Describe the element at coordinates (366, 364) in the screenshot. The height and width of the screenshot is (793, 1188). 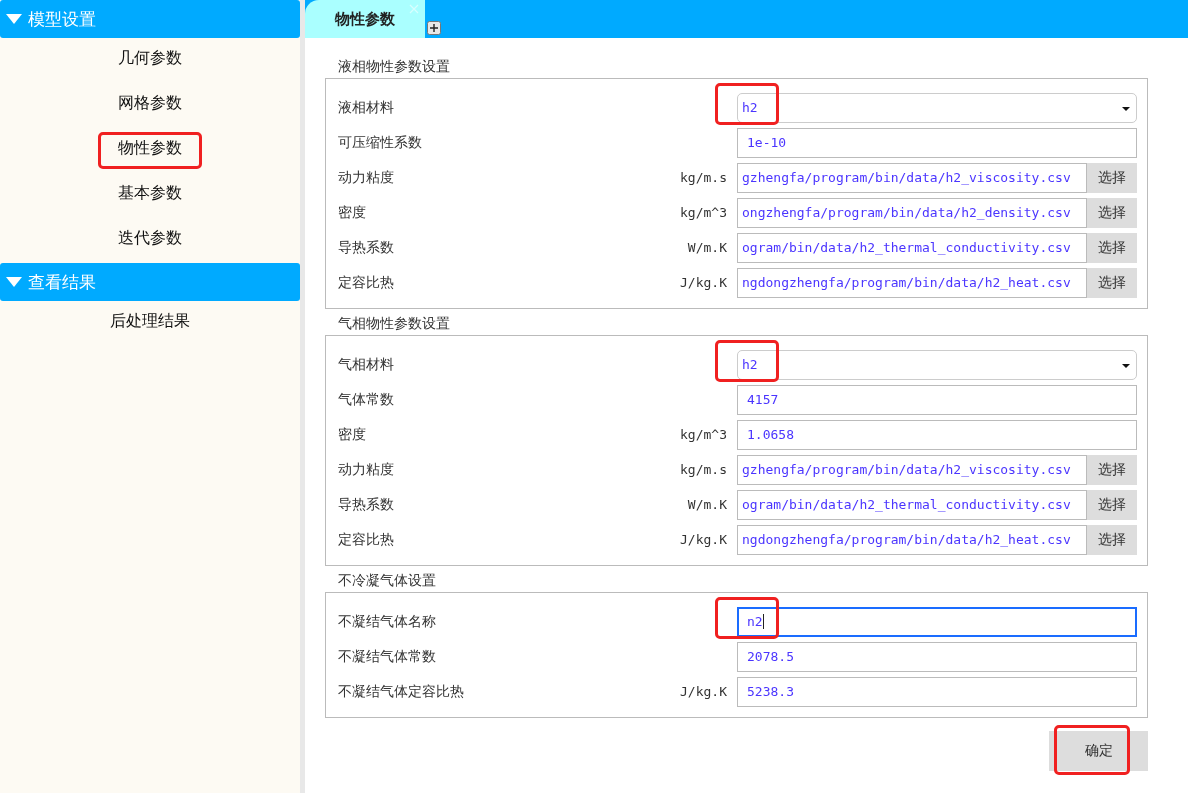
I see `field-label: 气相材料` at that location.